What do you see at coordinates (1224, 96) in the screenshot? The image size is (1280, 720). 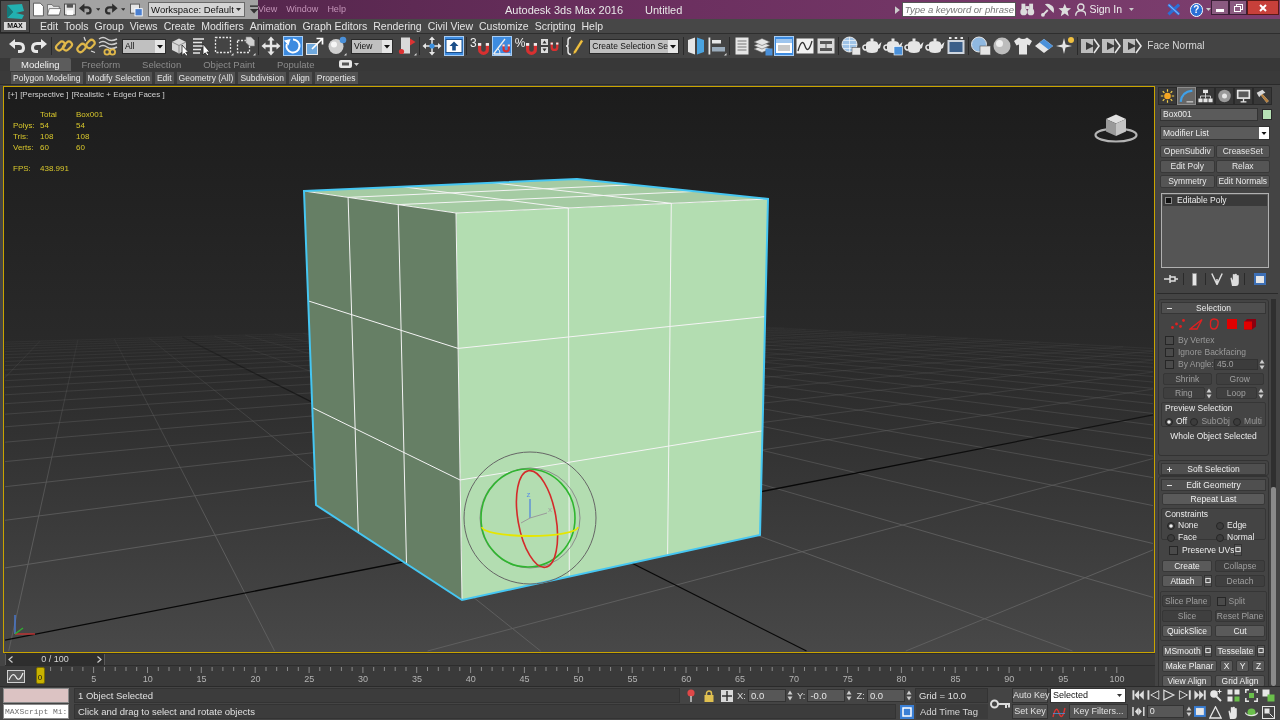 I see `panel-tab` at bounding box center [1224, 96].